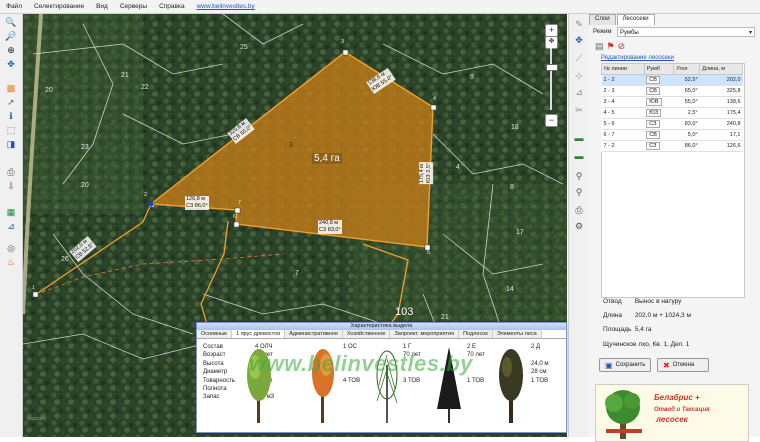 The height and width of the screenshot is (442, 760). Describe the element at coordinates (11, 130) in the screenshot. I see `select-area-icon: ⬚` at that location.